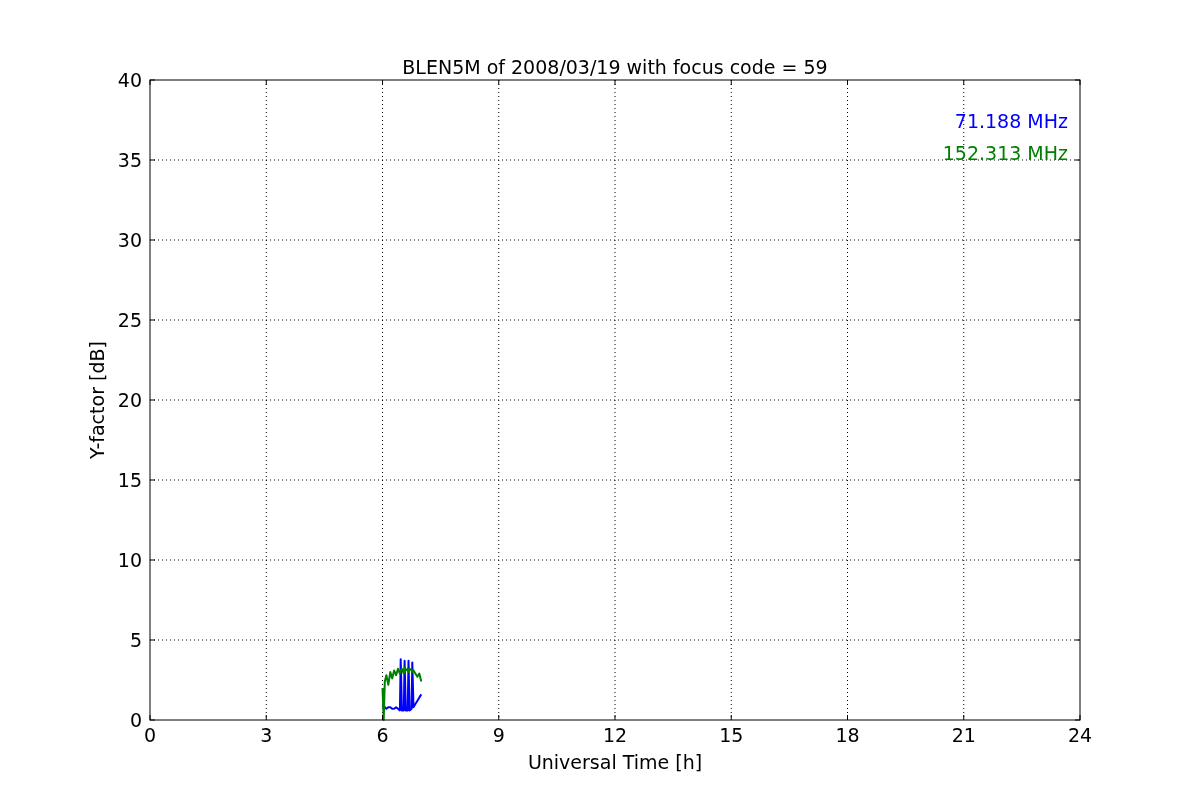 The width and height of the screenshot is (1200, 800). What do you see at coordinates (129, 80) in the screenshot?
I see `y-tick-label: 40` at bounding box center [129, 80].